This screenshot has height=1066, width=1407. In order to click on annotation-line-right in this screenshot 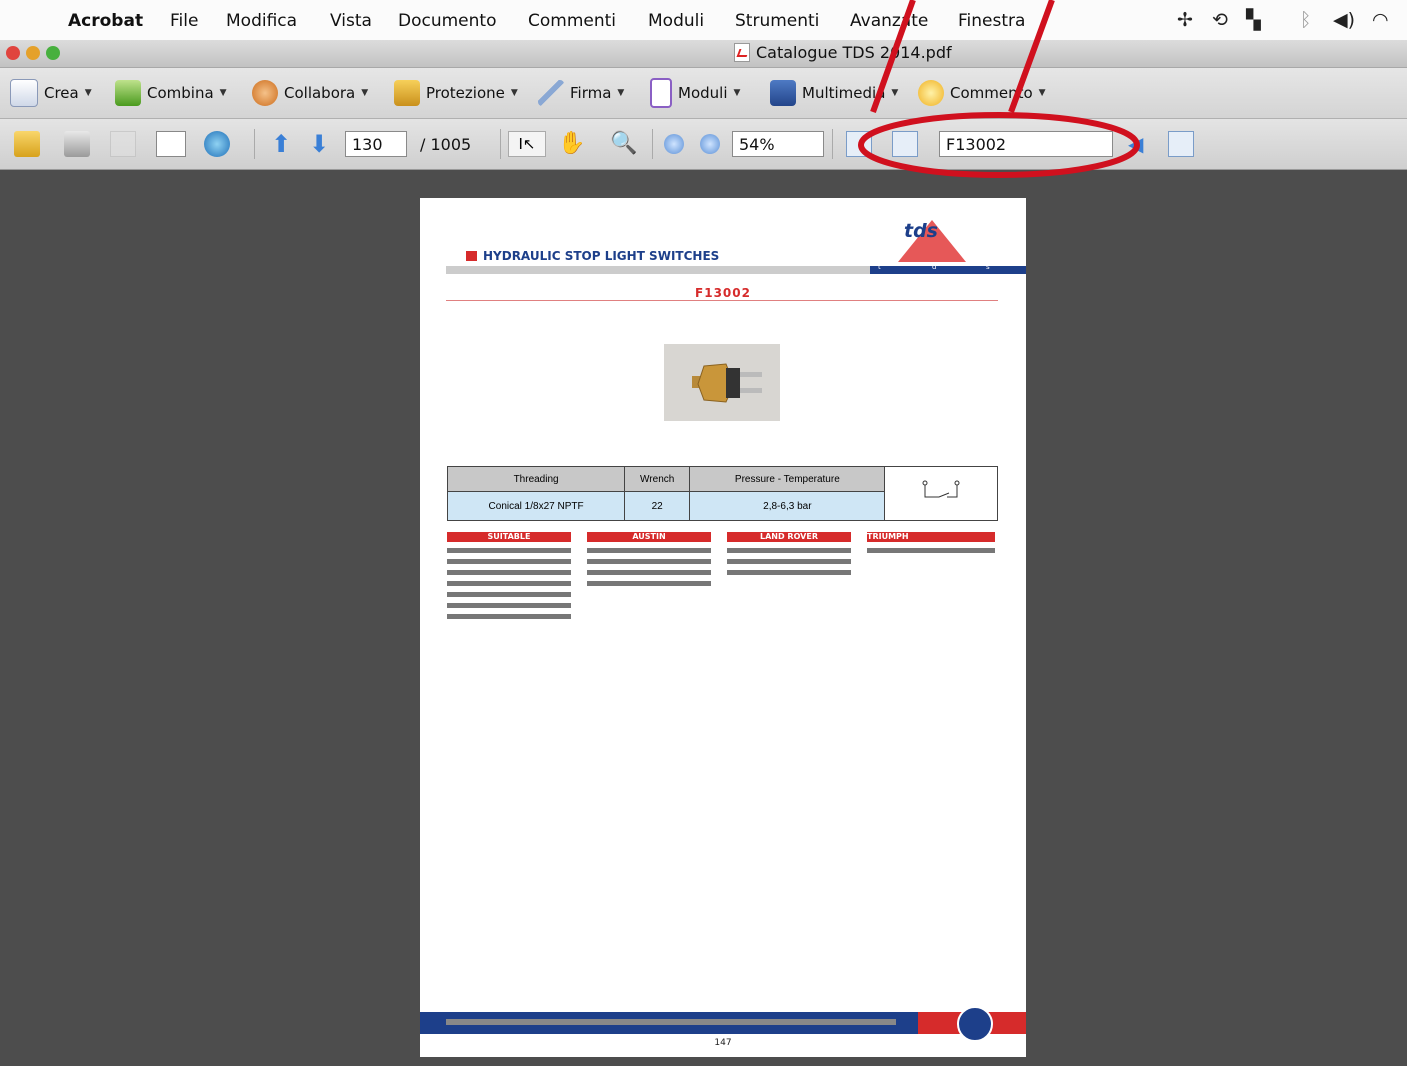, I will do `click(1031, 57)`.